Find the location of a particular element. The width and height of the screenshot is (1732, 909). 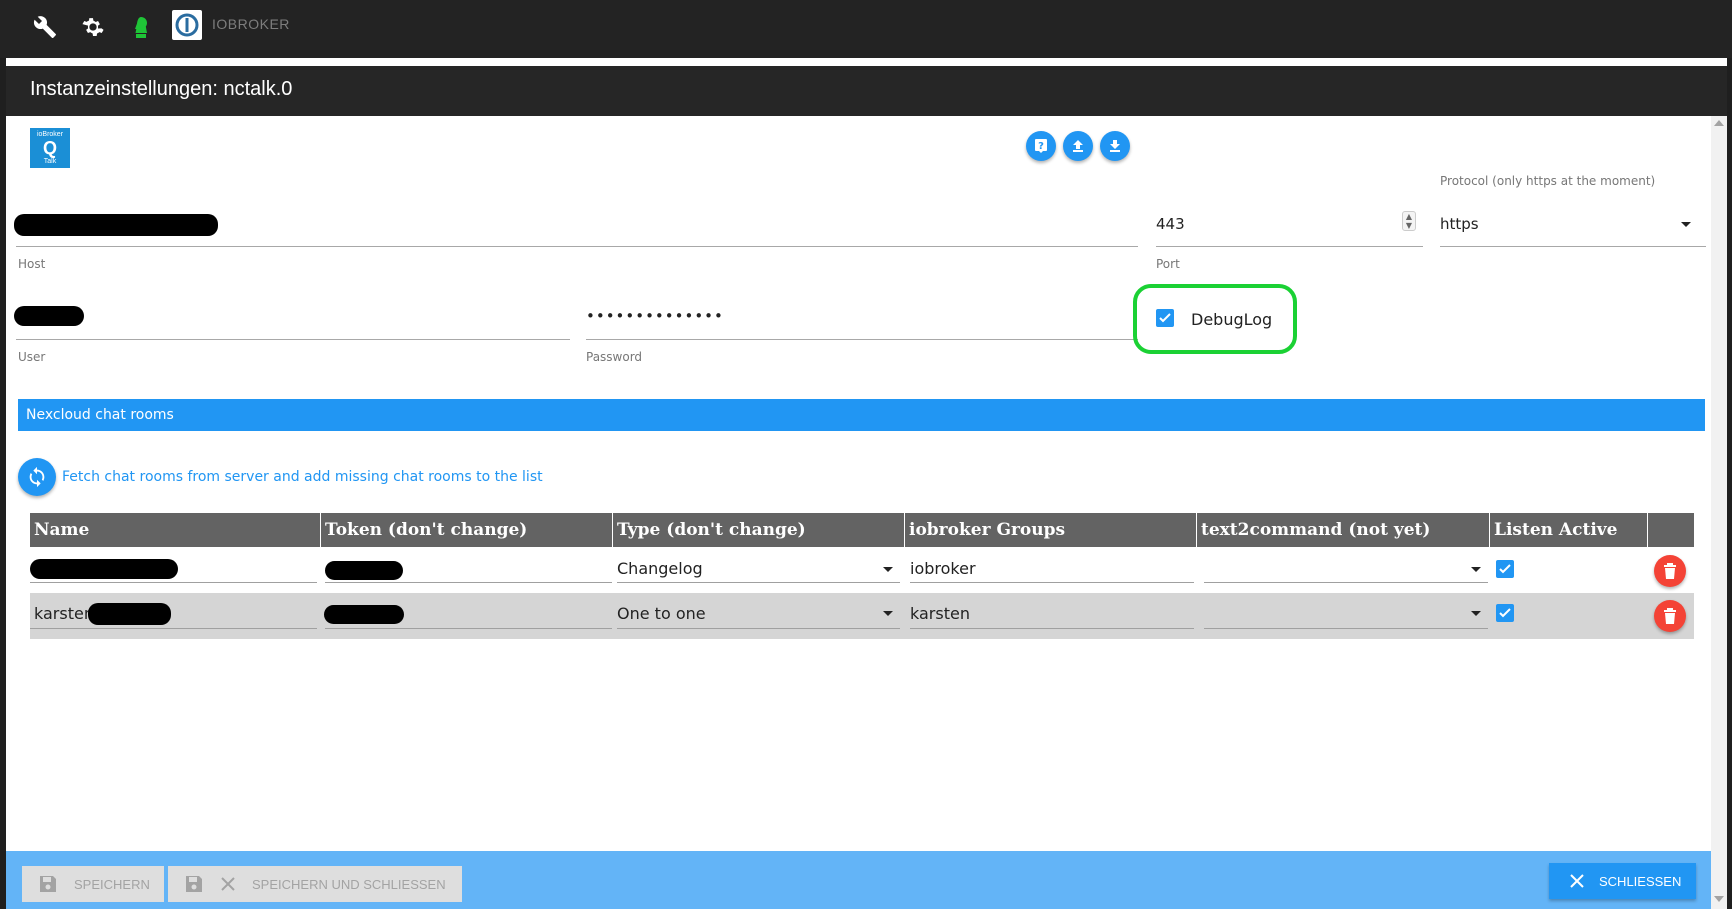

dialog-header: Instanzeinstellungen: nctalk.0 is located at coordinates (866, 91).